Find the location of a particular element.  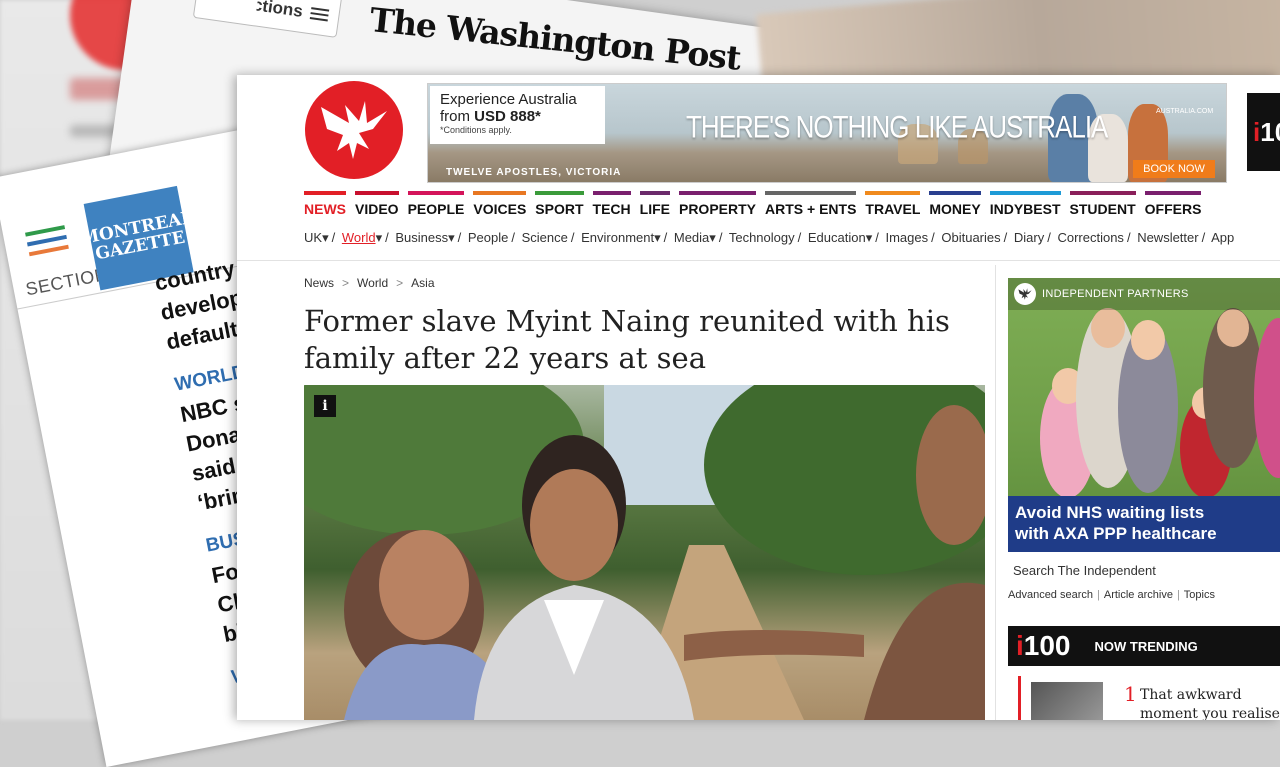

breadcrumb-asia: Asia is located at coordinates (422, 283).